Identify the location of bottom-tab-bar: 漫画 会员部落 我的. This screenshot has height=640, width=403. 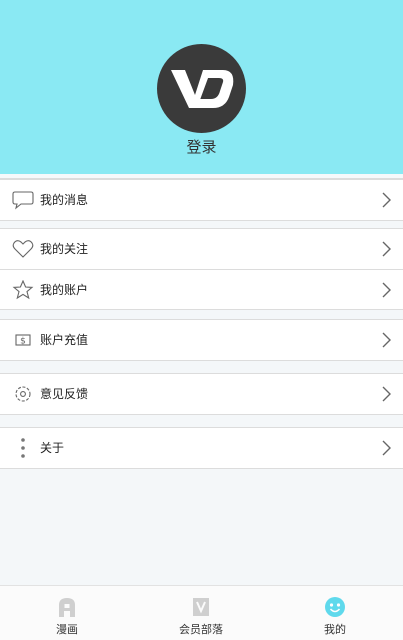
(201, 612).